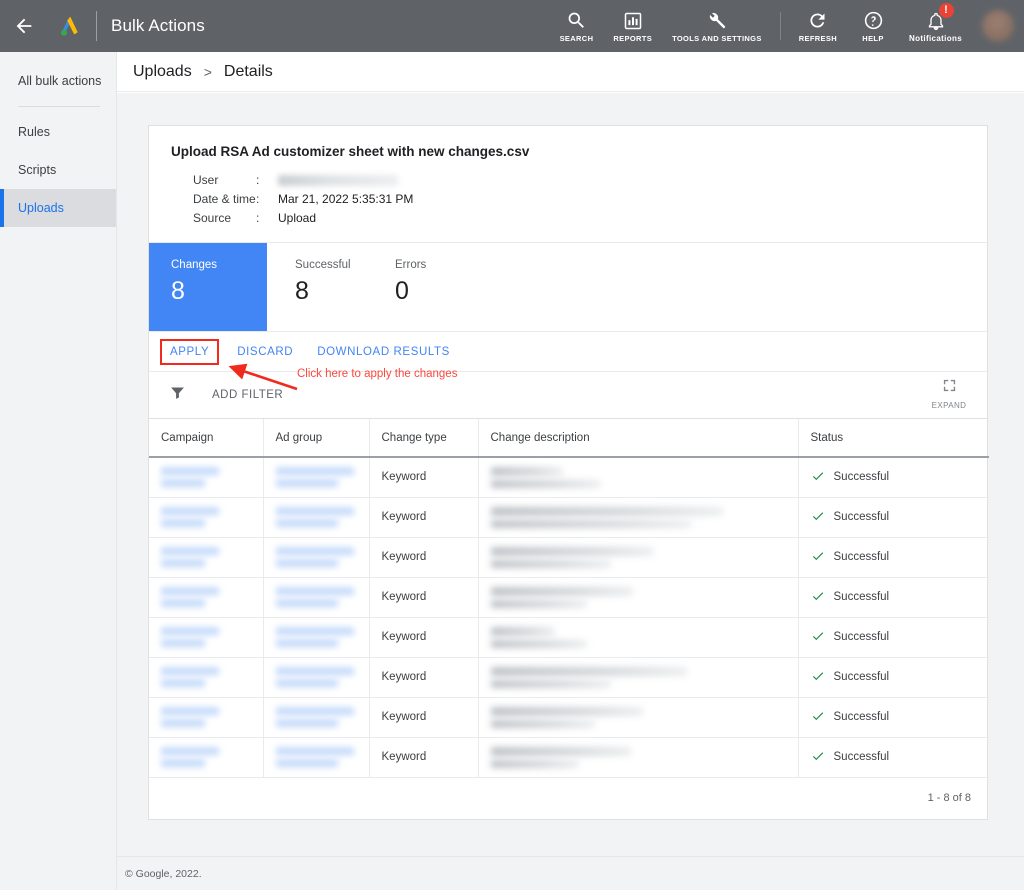  What do you see at coordinates (189, 351) in the screenshot?
I see `apply-button: APPLY` at bounding box center [189, 351].